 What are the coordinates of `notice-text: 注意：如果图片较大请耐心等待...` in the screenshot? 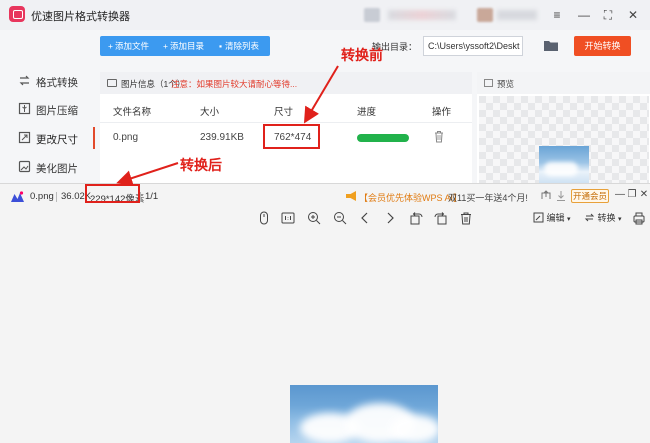 It's located at (234, 84).